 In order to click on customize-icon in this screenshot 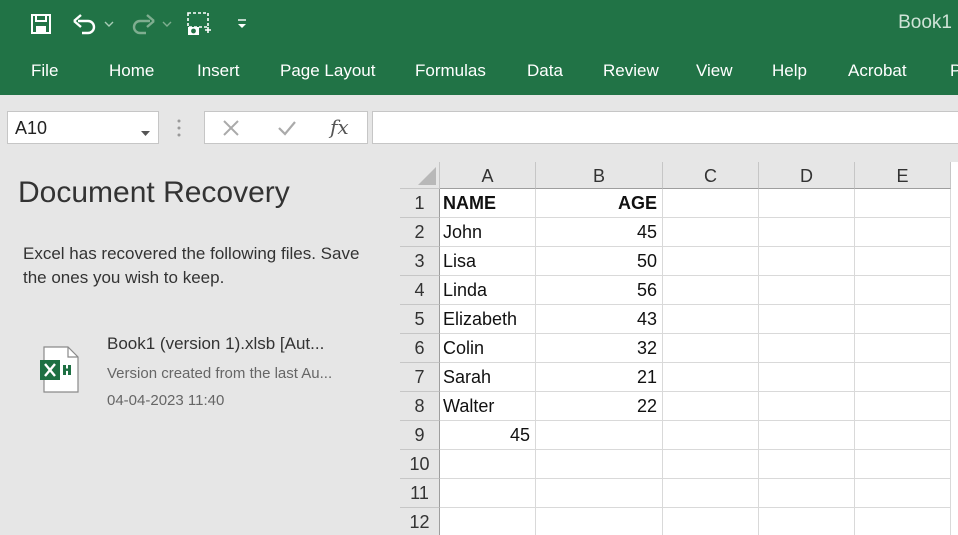, I will do `click(242, 24)`.